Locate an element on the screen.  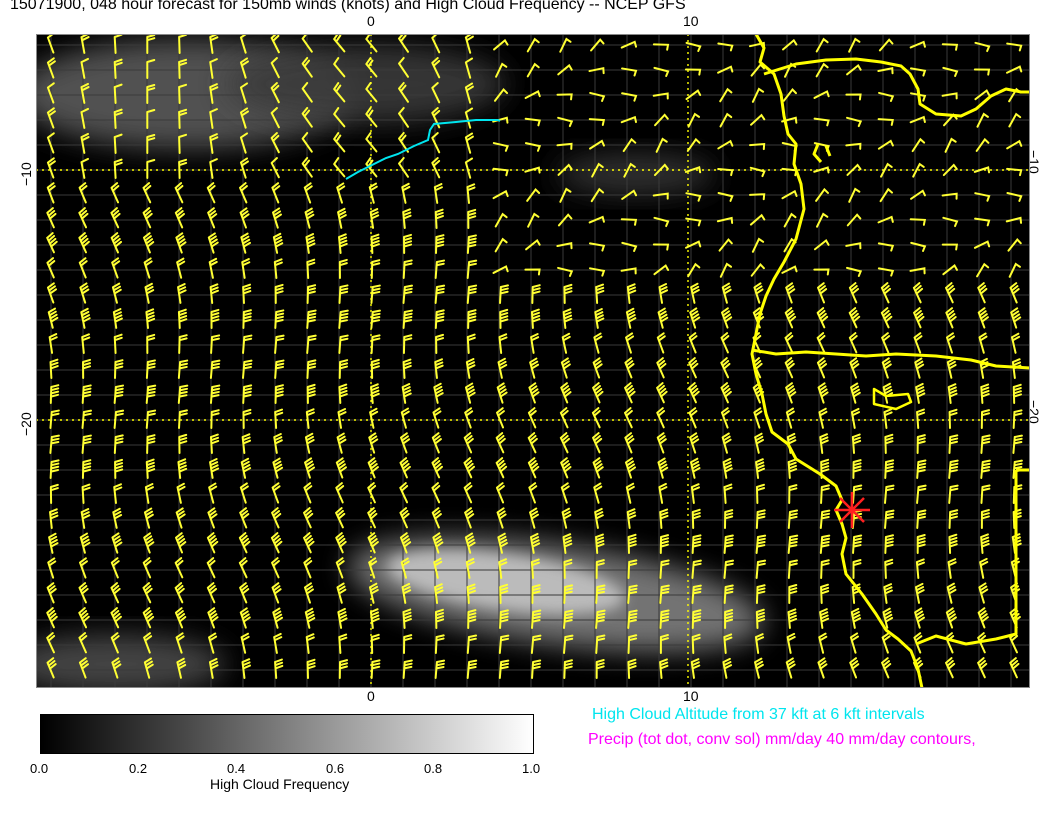
colorbar-tick-1: 0.2 is located at coordinates (138, 768).